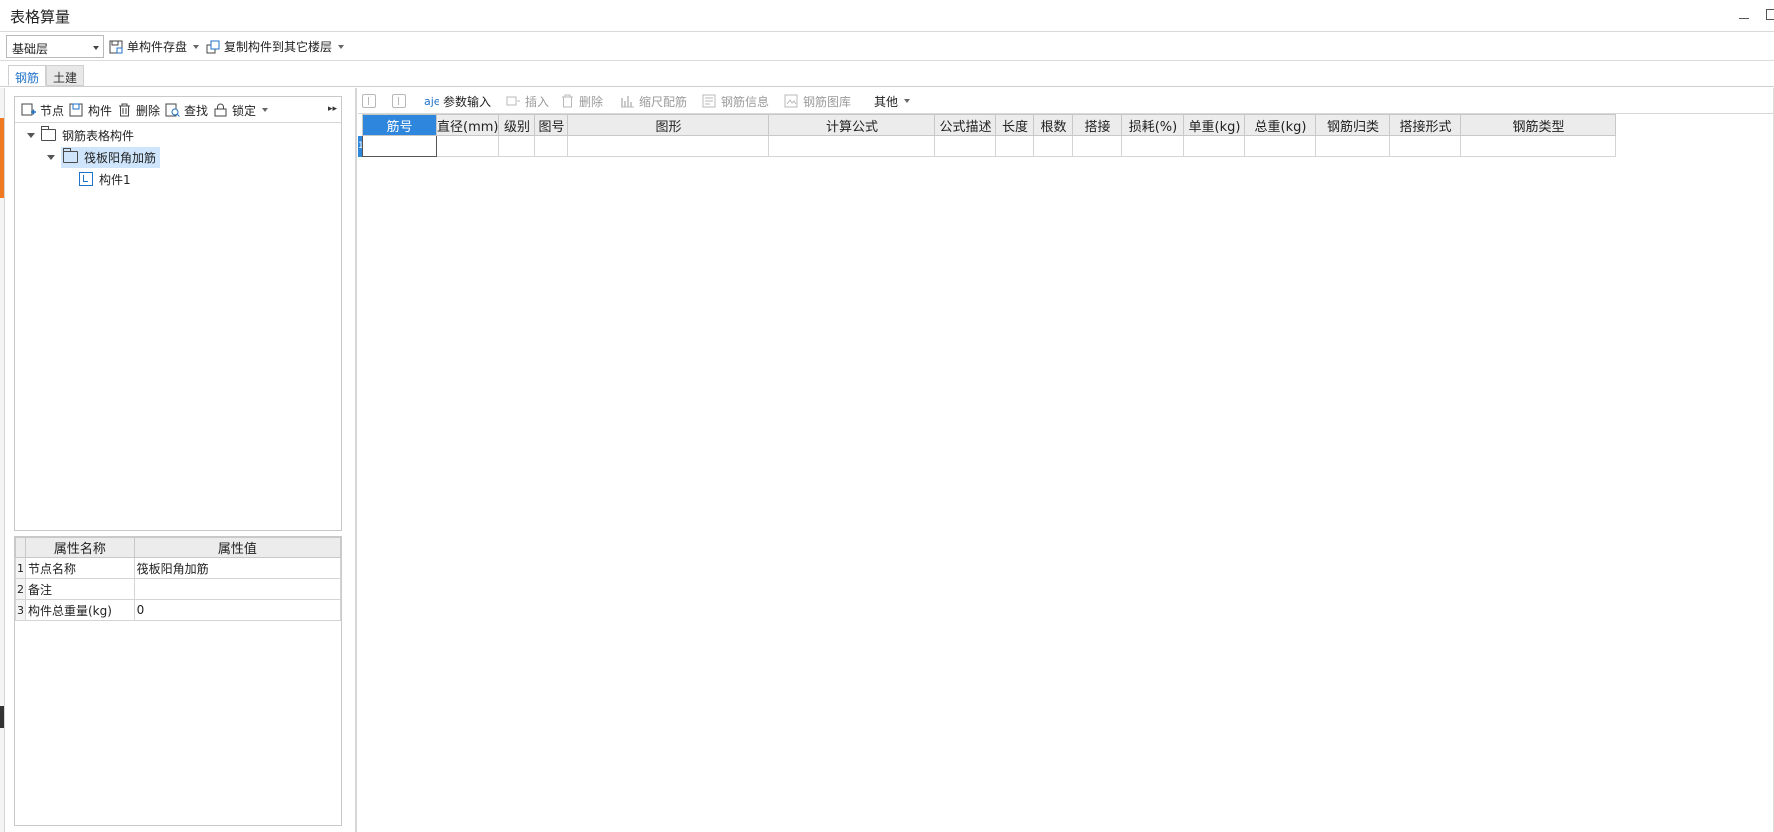  I want to click on column-header: 钢筋类型, so click(1538, 125).